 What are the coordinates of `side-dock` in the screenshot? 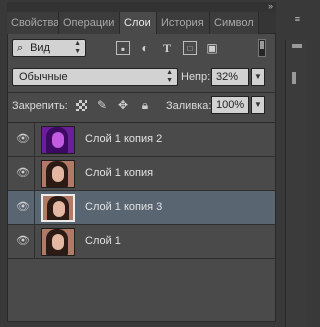 It's located at (295, 183).